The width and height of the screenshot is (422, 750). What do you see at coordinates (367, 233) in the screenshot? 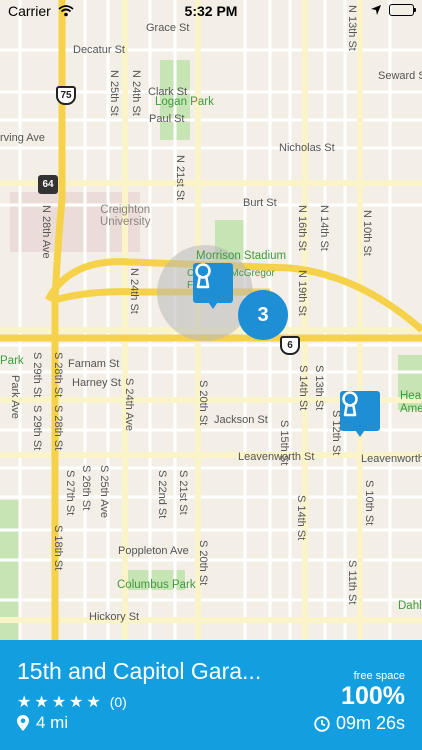
I see `street-label-n-10th-st: N 10th St` at bounding box center [367, 233].